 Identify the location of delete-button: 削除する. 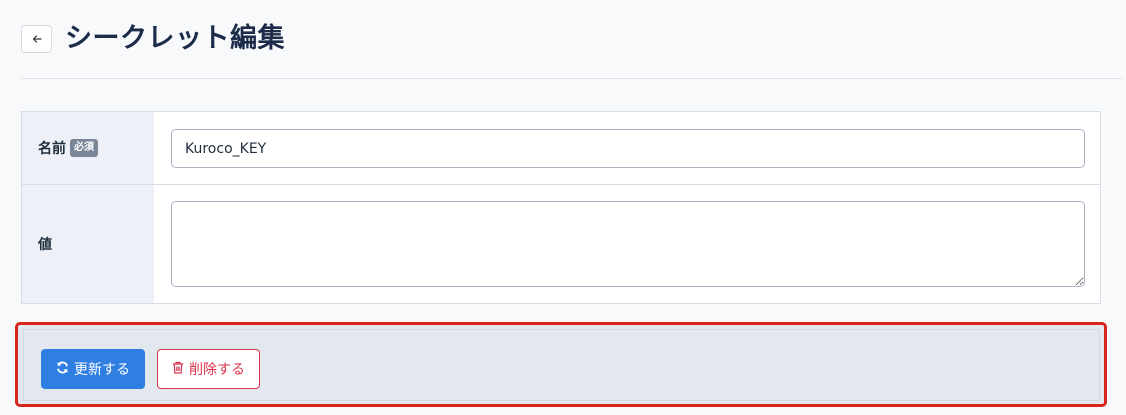
(208, 369).